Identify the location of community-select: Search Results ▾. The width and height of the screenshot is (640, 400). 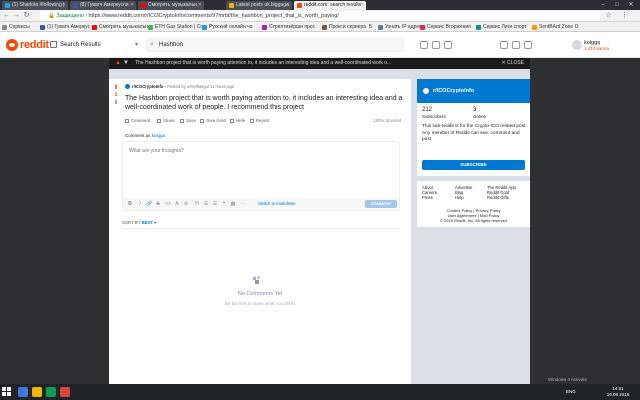
(95, 45).